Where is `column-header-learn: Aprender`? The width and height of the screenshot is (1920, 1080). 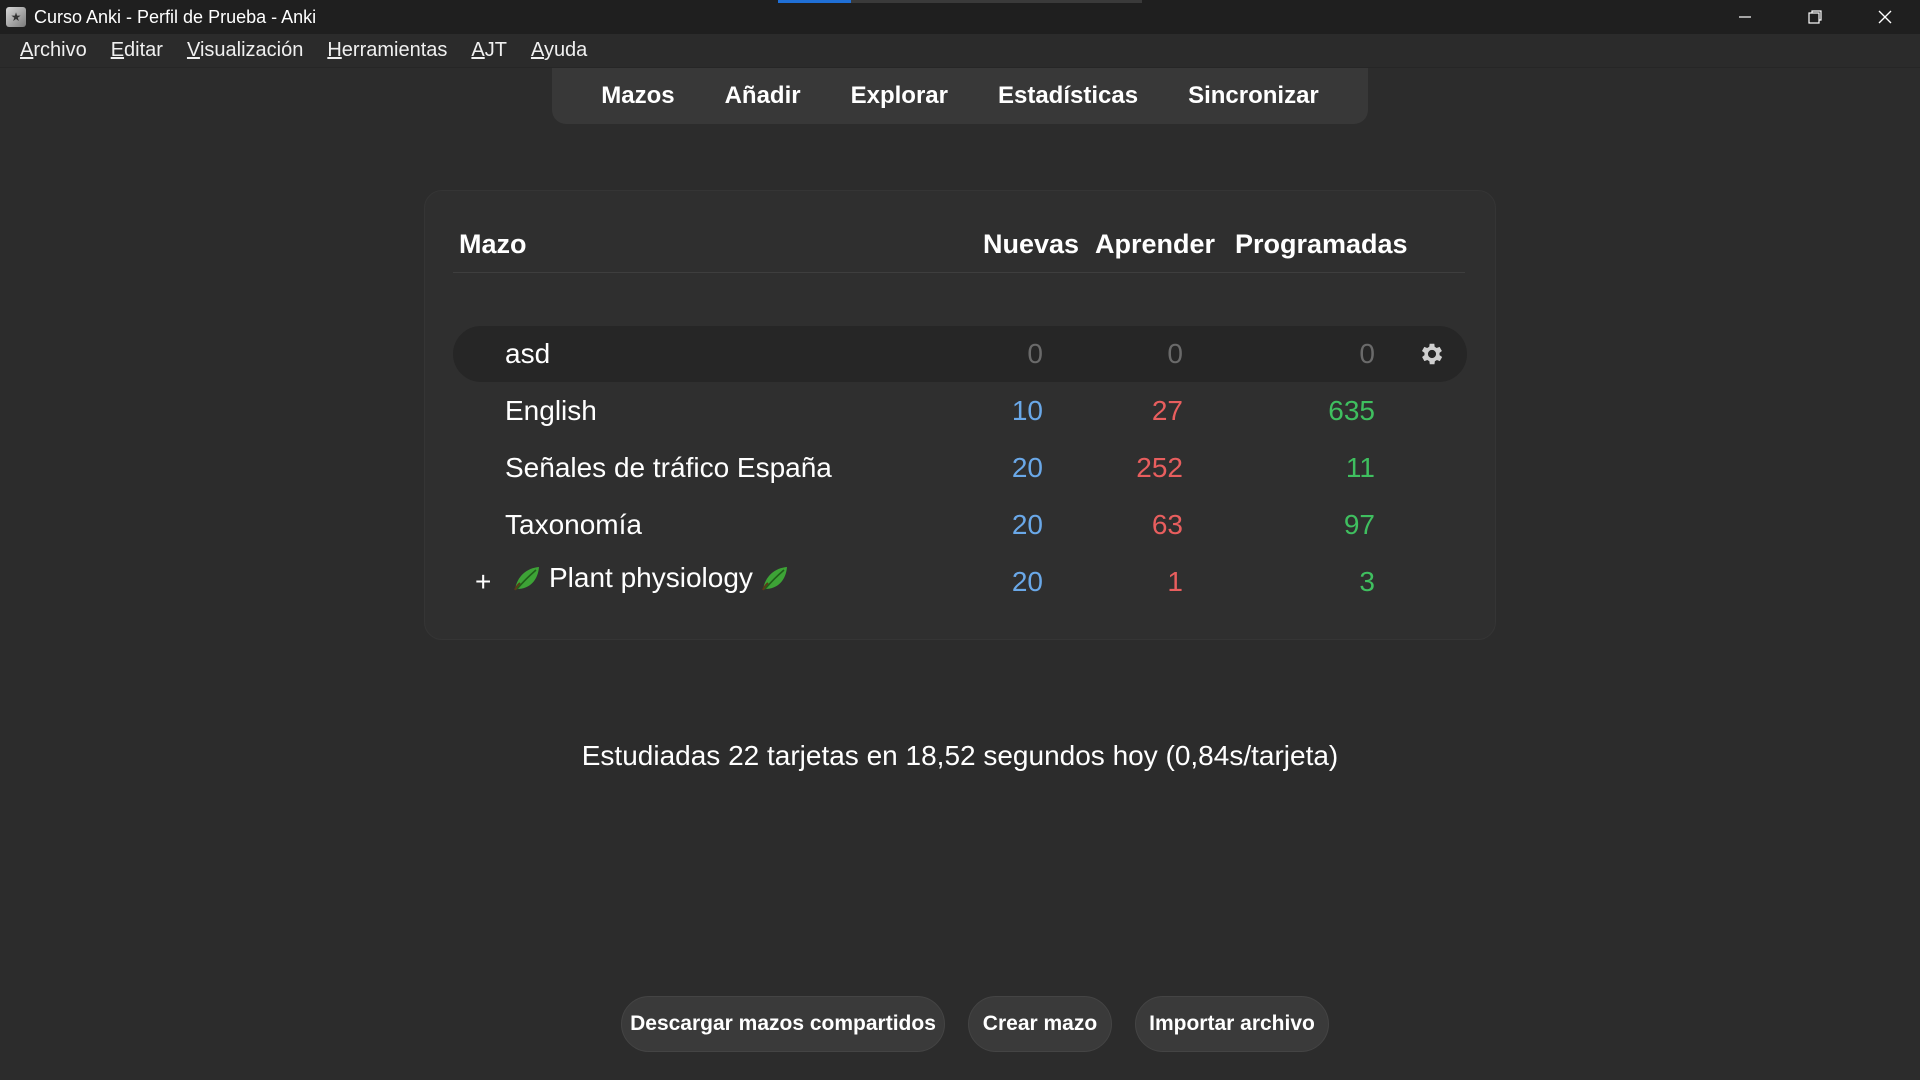 column-header-learn: Aprender is located at coordinates (1155, 244).